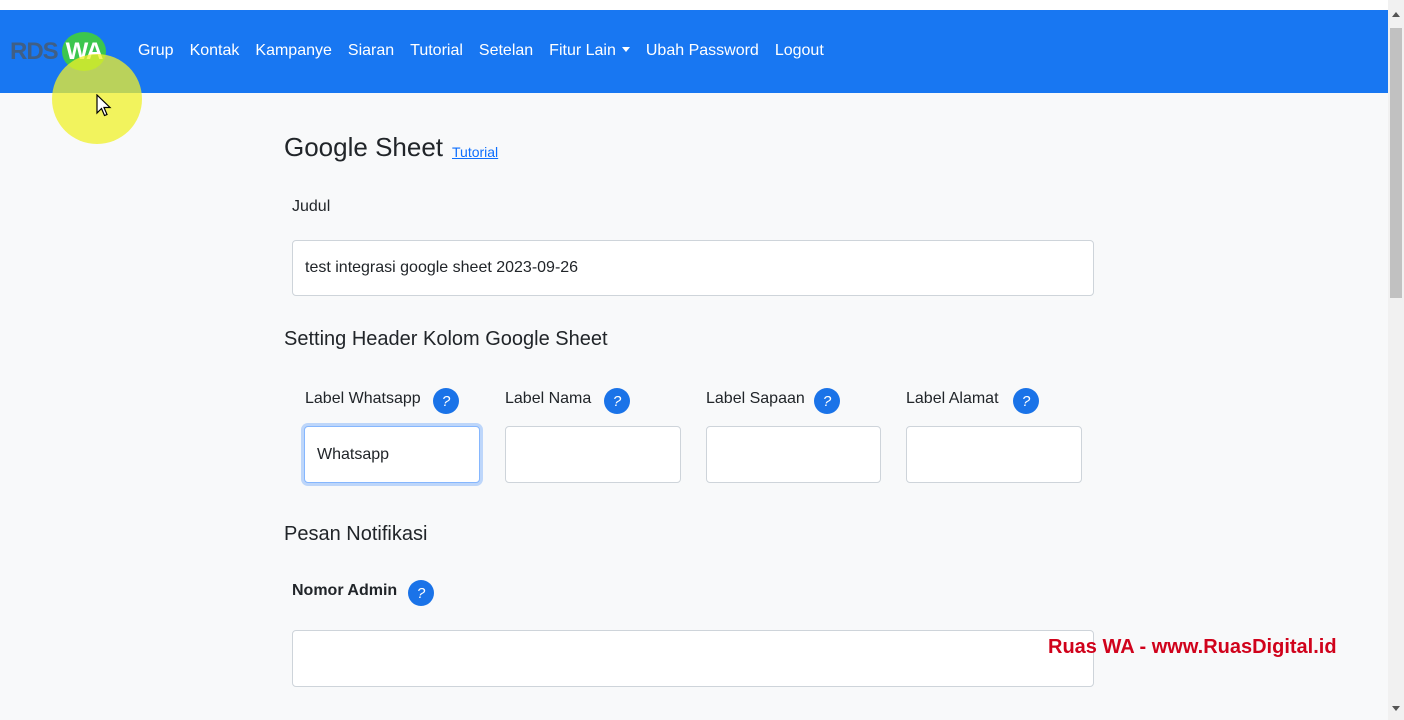 The height and width of the screenshot is (720, 1404). What do you see at coordinates (356, 534) in the screenshot?
I see `notif-section-title: Pesan Notifikasi` at bounding box center [356, 534].